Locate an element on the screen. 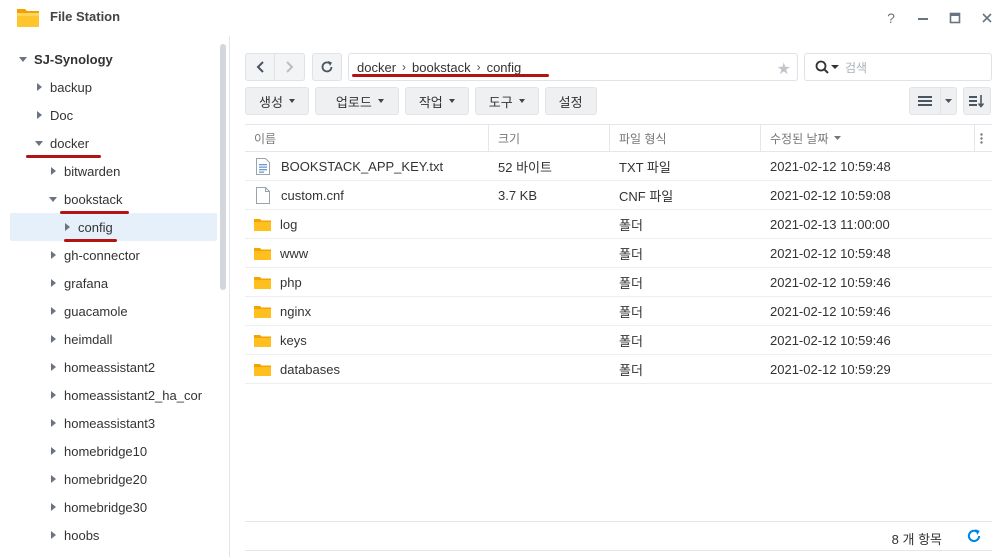  cell-name: www is located at coordinates (371, 253).